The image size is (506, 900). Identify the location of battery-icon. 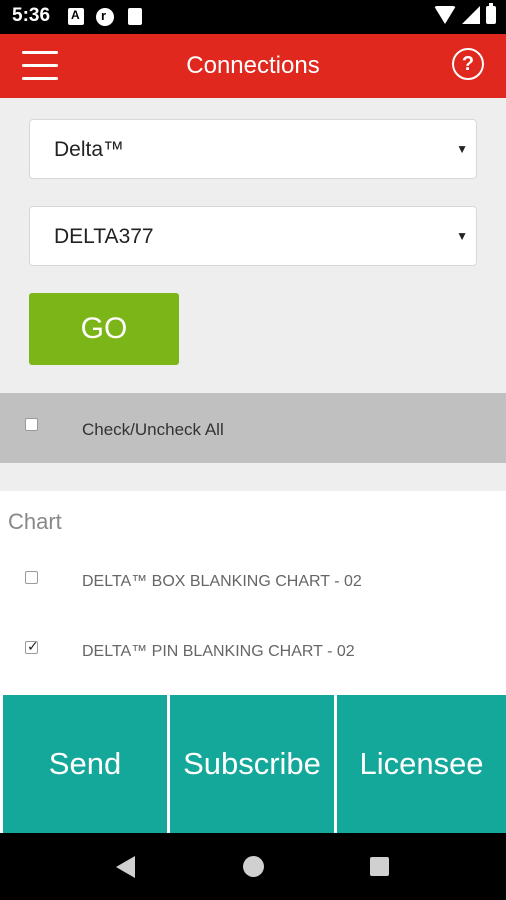
(491, 13).